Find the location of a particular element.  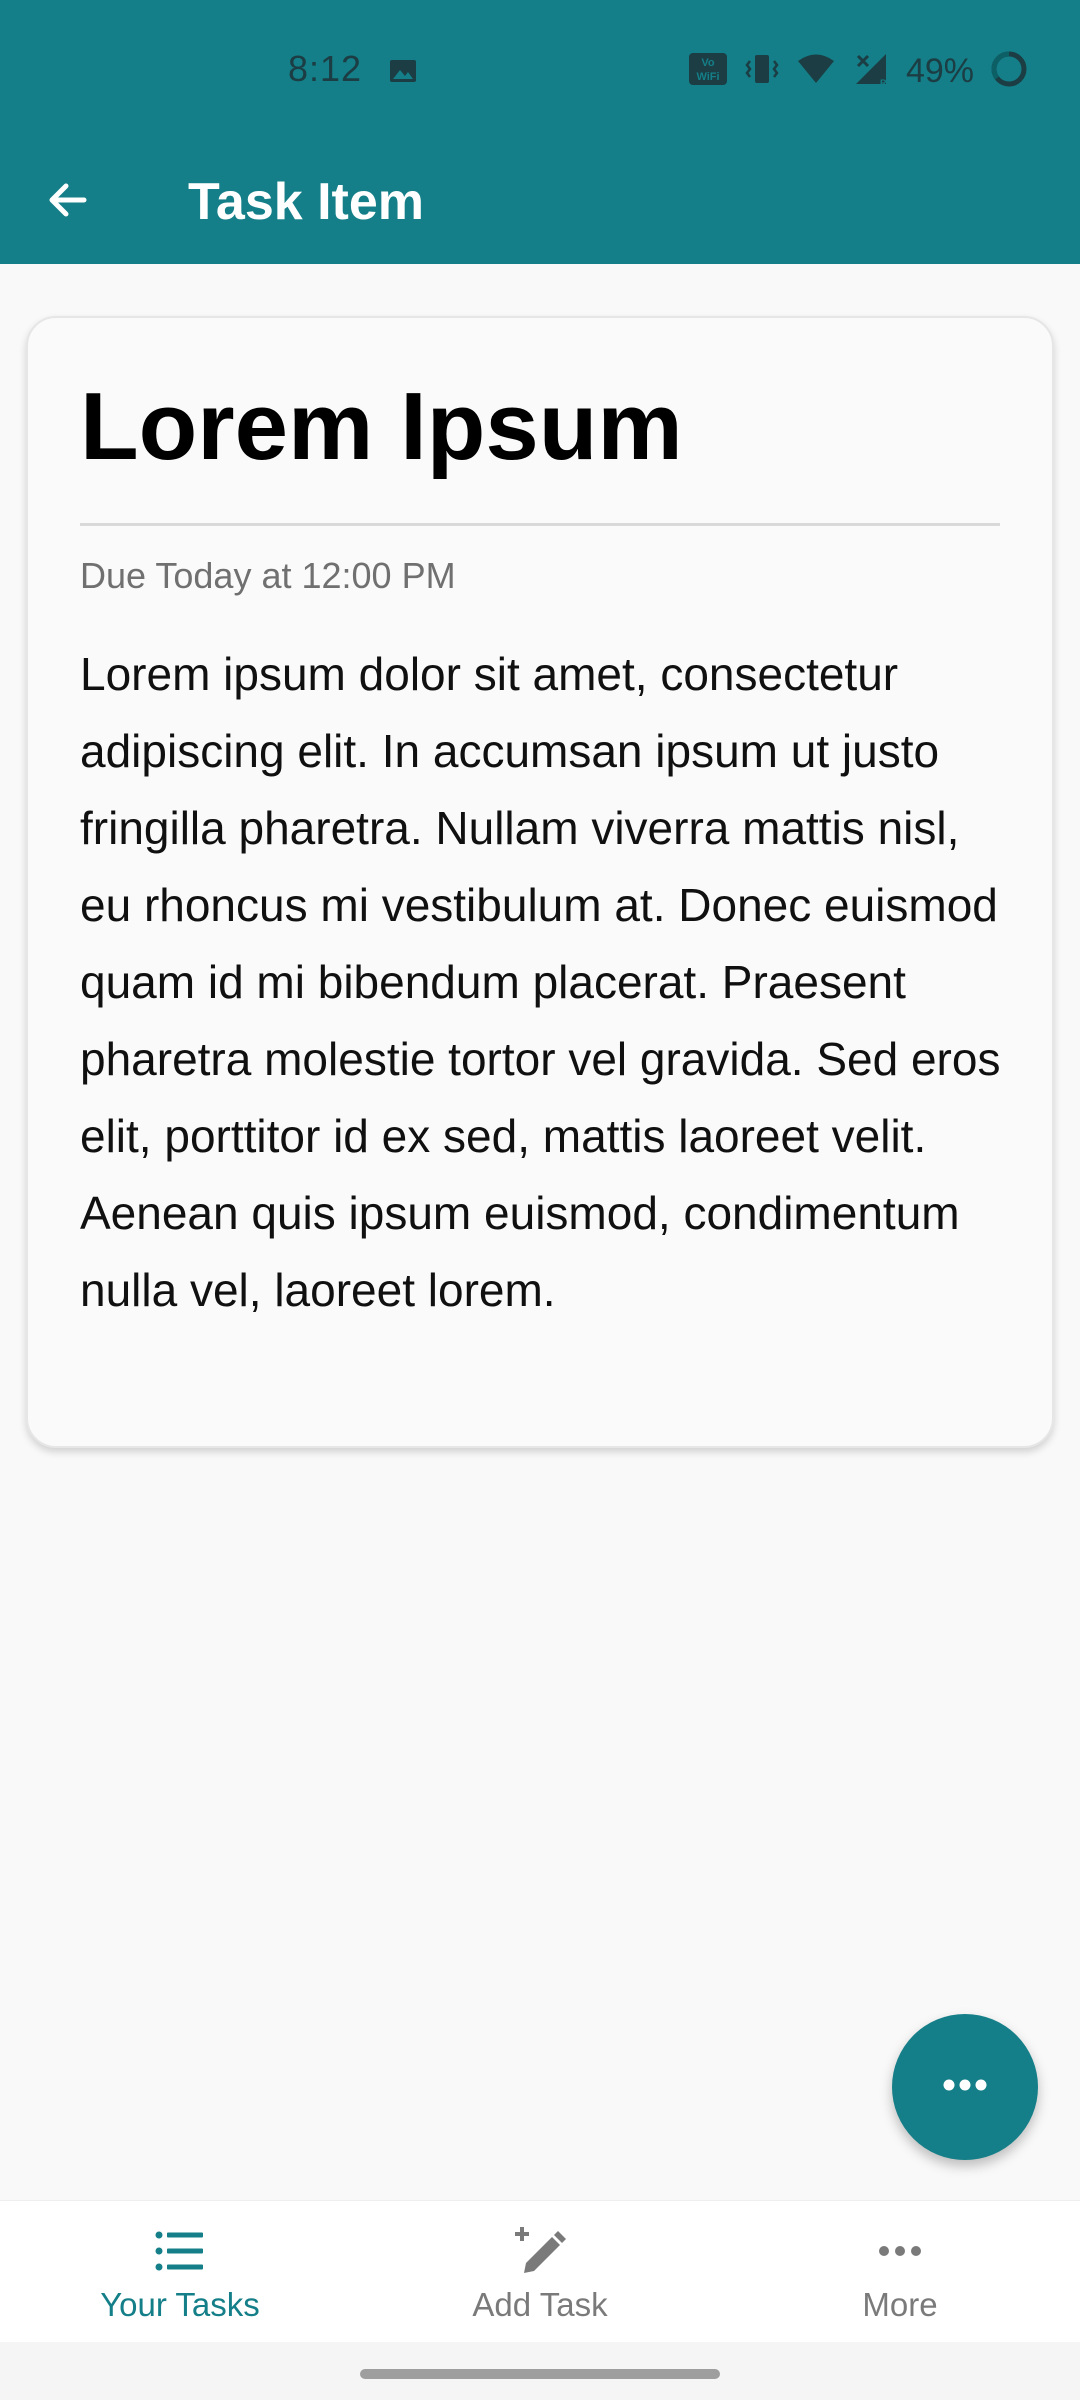

image-icon is located at coordinates (403, 71).